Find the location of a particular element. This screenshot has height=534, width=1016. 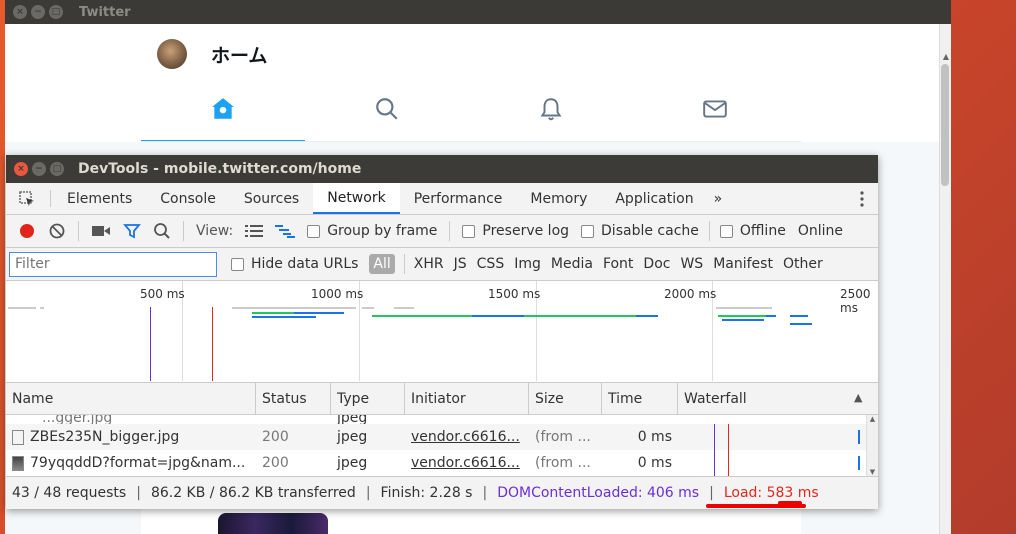

hide-data-urls-checkbox: Hide data URLs is located at coordinates (294, 264).